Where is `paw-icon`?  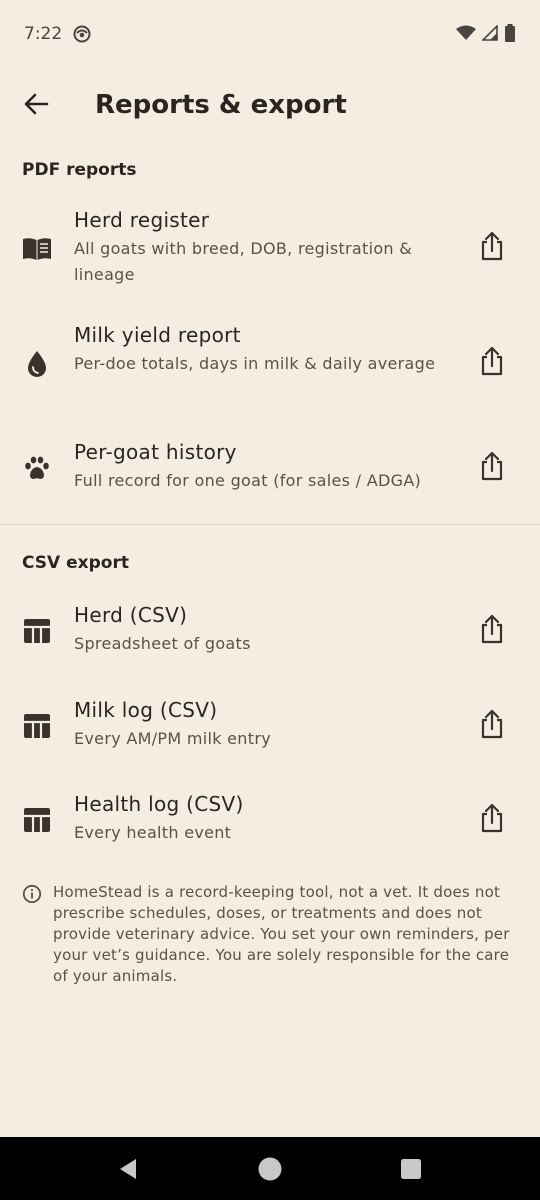
paw-icon is located at coordinates (37, 468).